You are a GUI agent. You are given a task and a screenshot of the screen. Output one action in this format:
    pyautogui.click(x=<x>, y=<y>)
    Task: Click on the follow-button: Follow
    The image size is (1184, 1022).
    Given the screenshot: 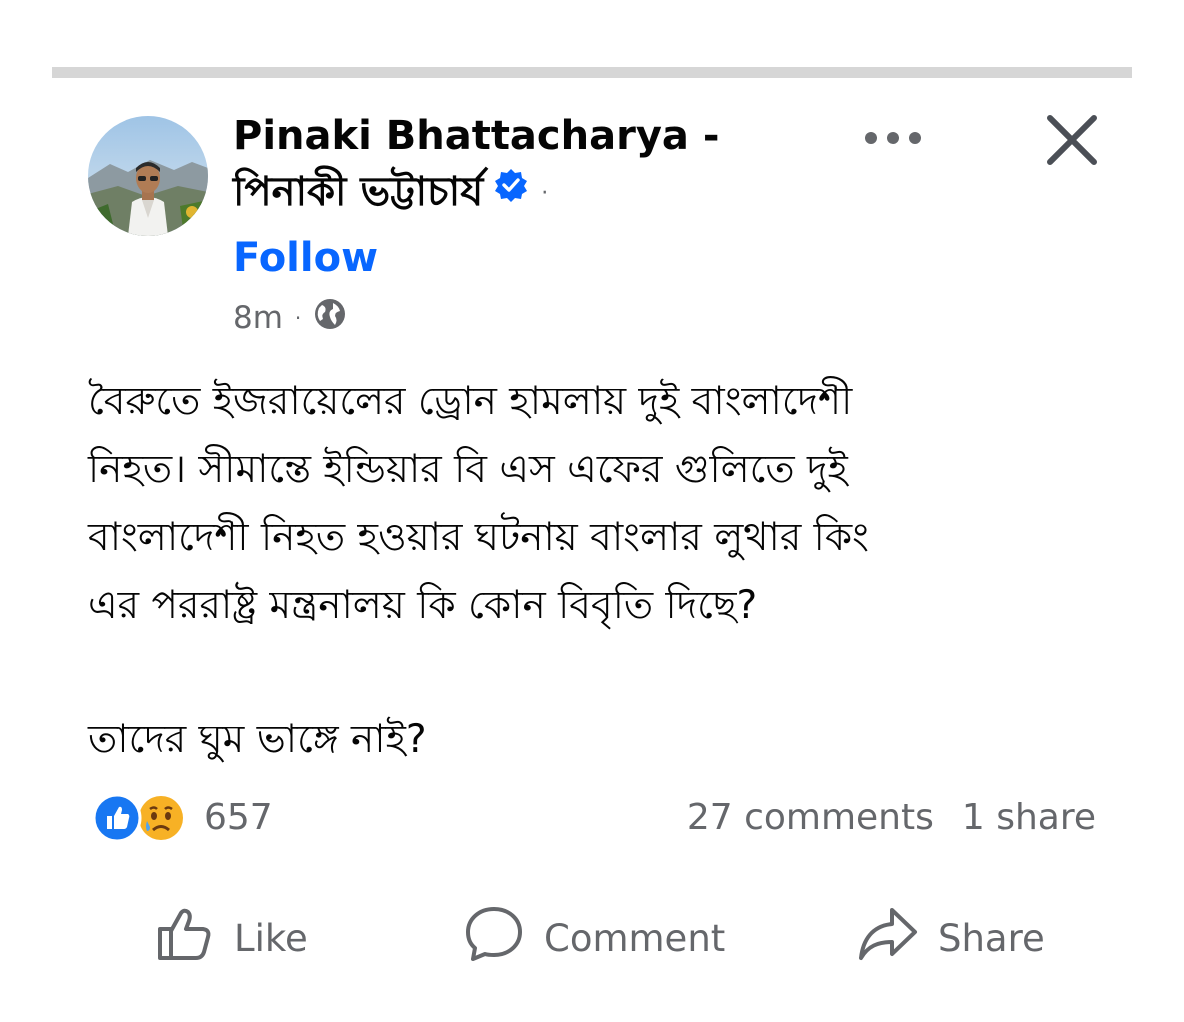 What is the action you would take?
    pyautogui.click(x=305, y=258)
    